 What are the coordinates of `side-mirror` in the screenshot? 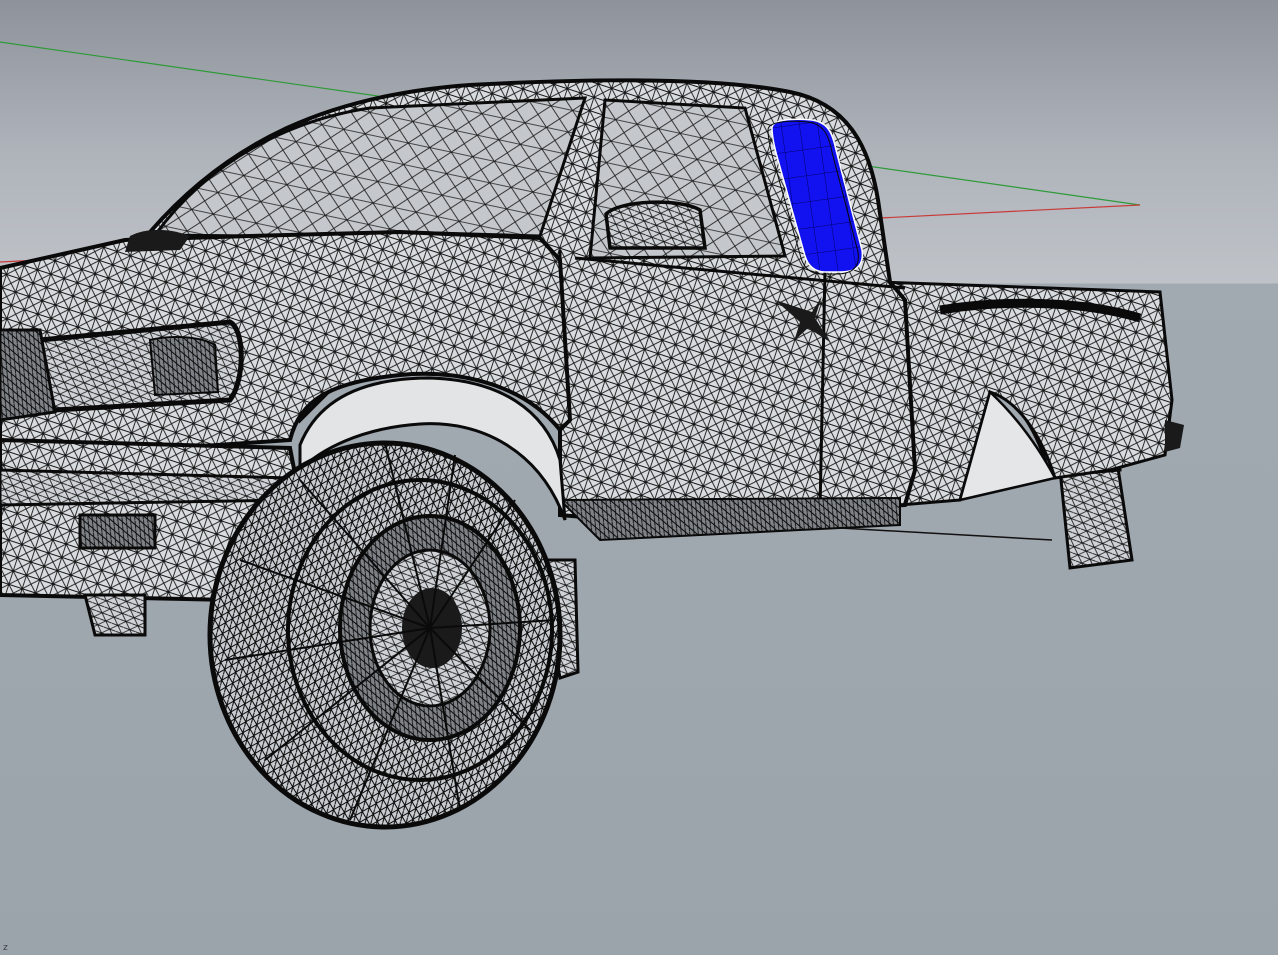 It's located at (655, 225).